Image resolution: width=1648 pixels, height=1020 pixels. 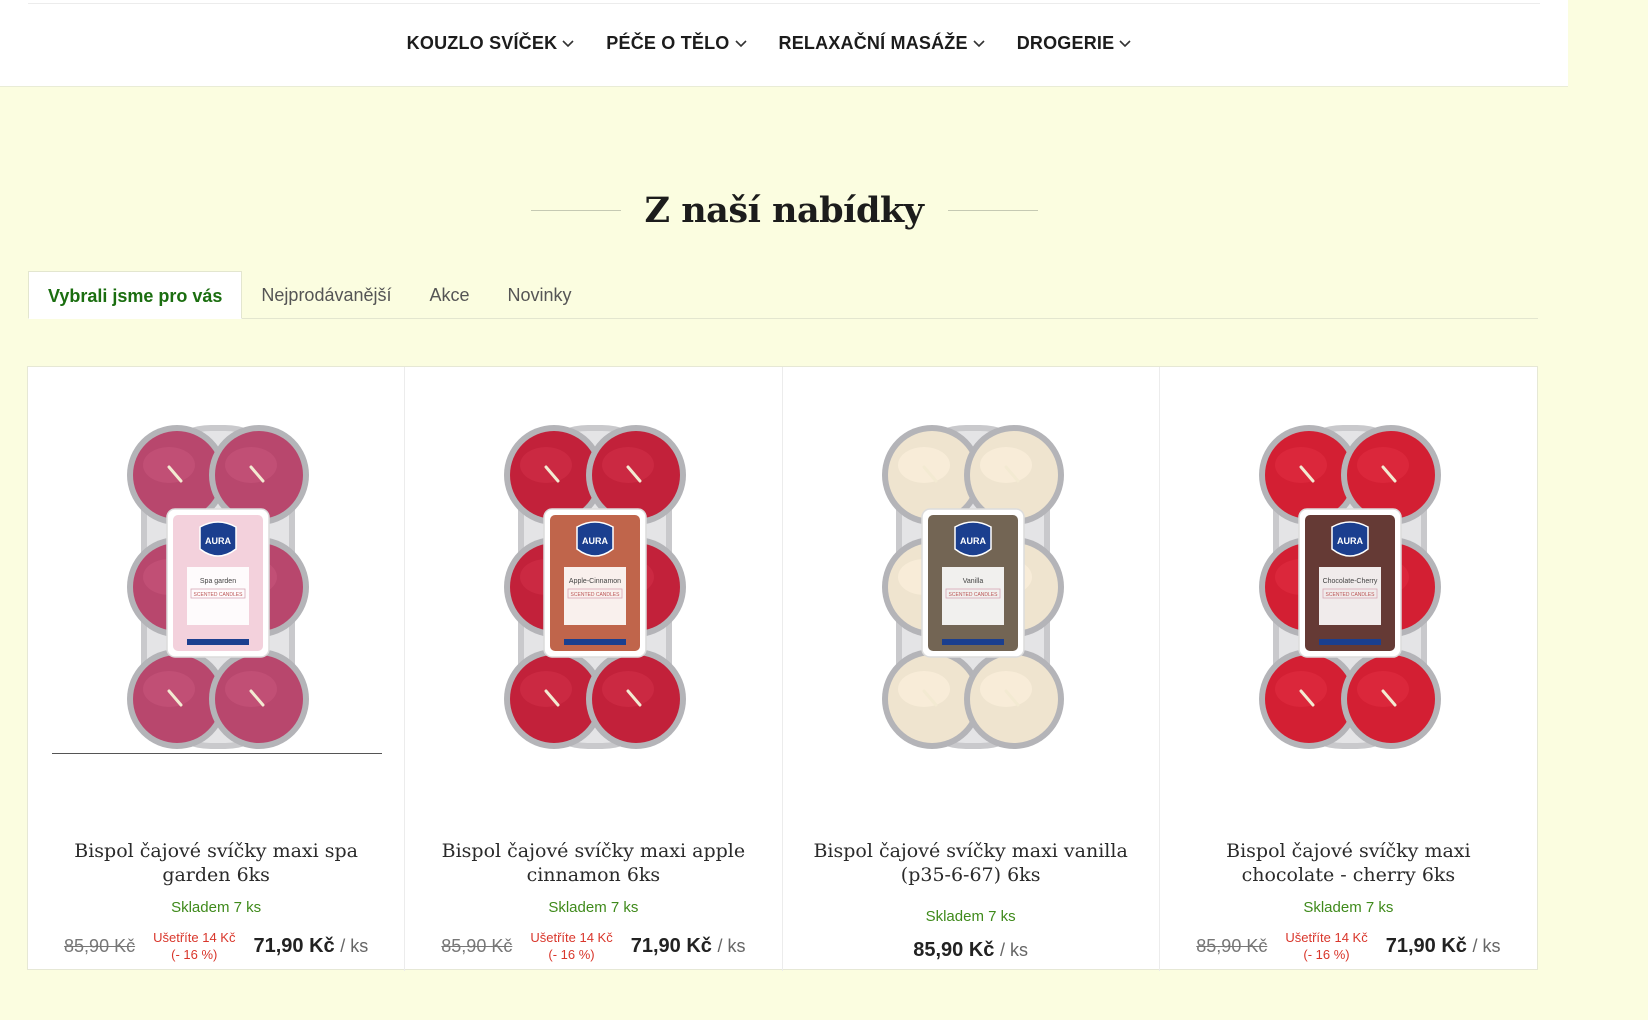 I want to click on tab-akce: Akce, so click(x=450, y=295).